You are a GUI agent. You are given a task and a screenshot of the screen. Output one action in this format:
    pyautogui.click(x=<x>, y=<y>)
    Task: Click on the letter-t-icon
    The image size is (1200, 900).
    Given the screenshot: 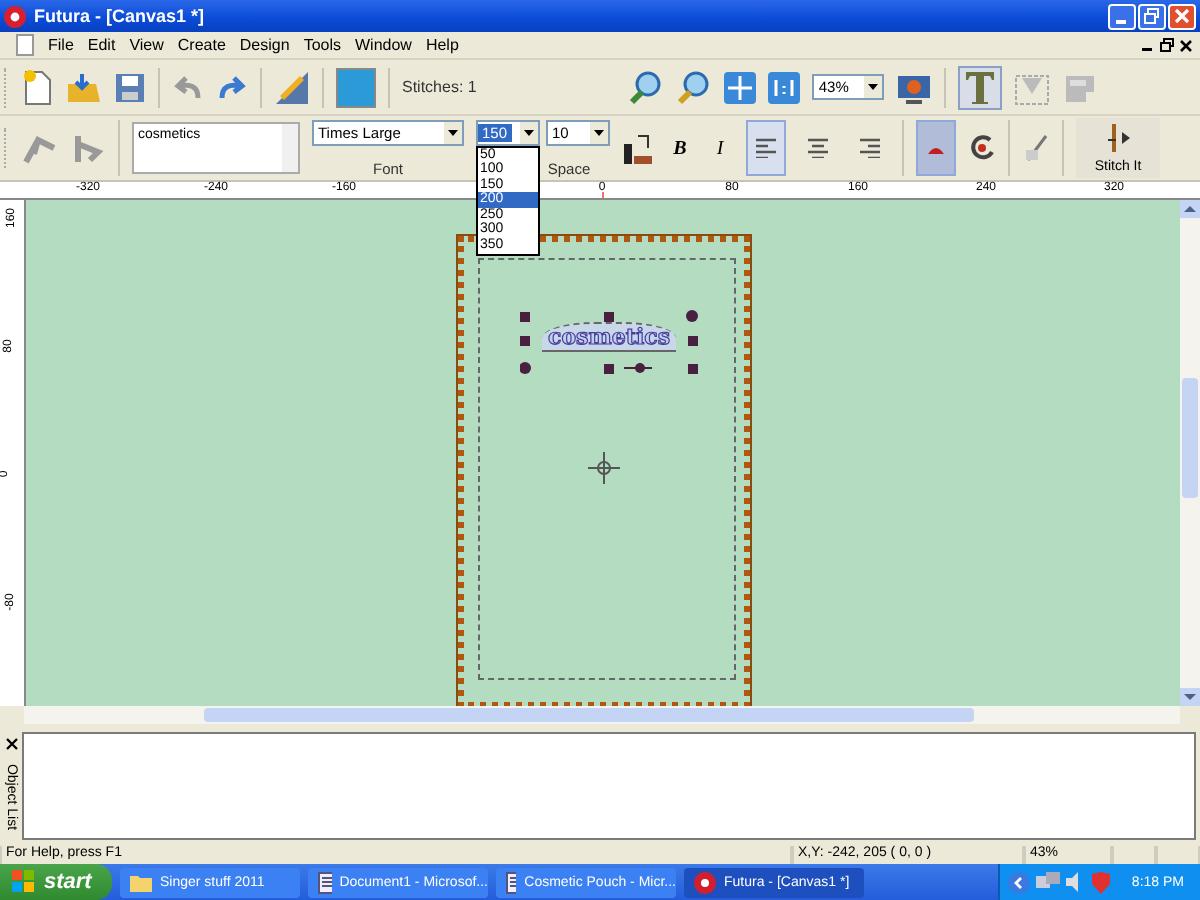 What is the action you would take?
    pyautogui.click(x=980, y=87)
    